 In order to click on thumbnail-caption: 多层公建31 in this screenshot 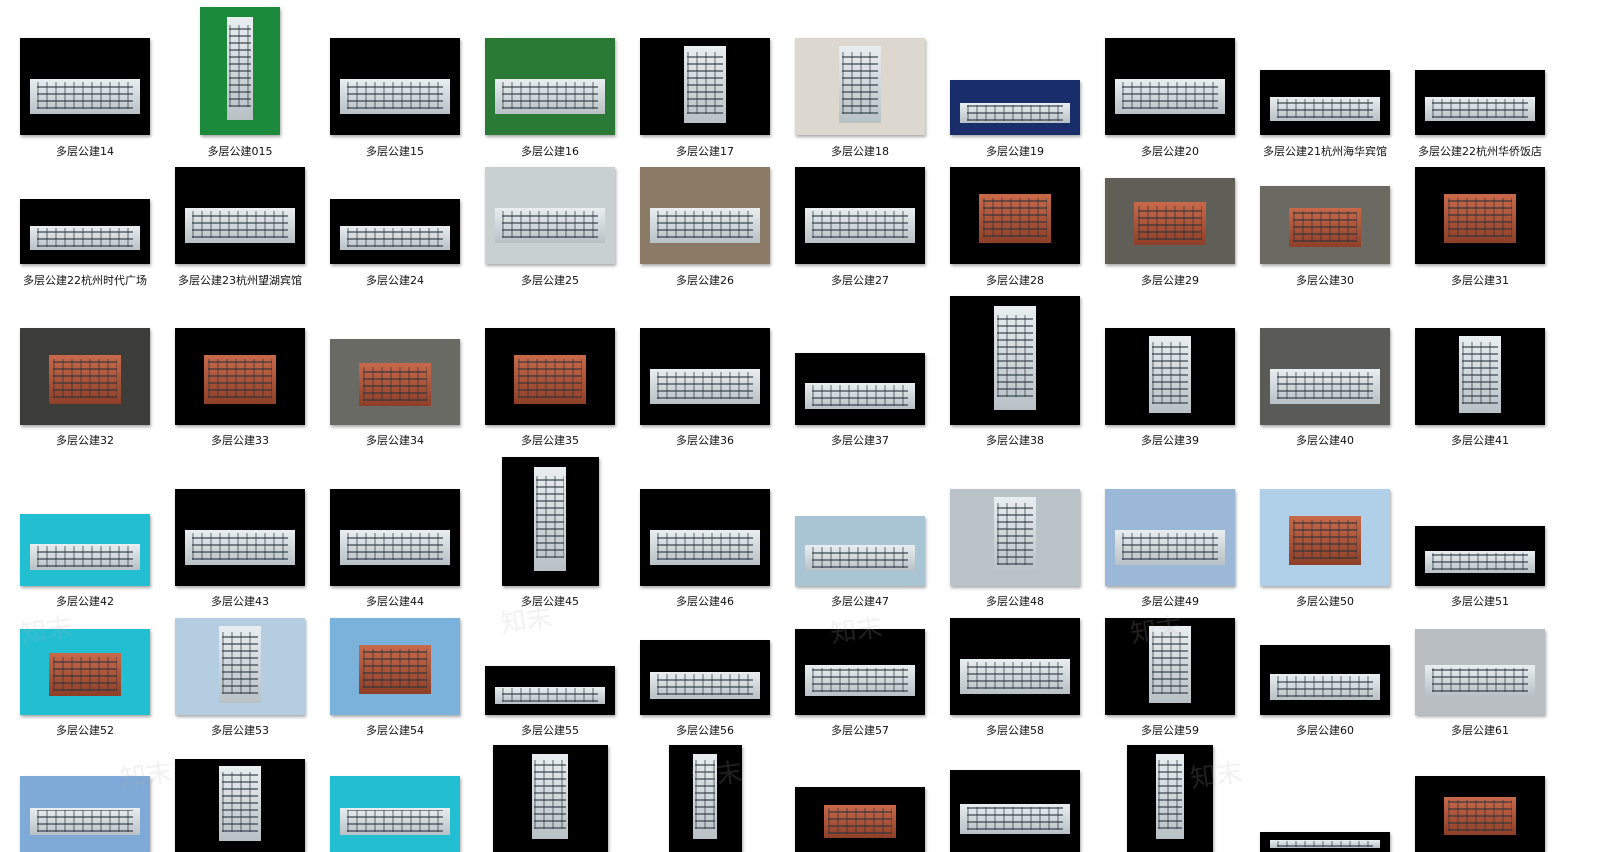, I will do `click(1480, 280)`.